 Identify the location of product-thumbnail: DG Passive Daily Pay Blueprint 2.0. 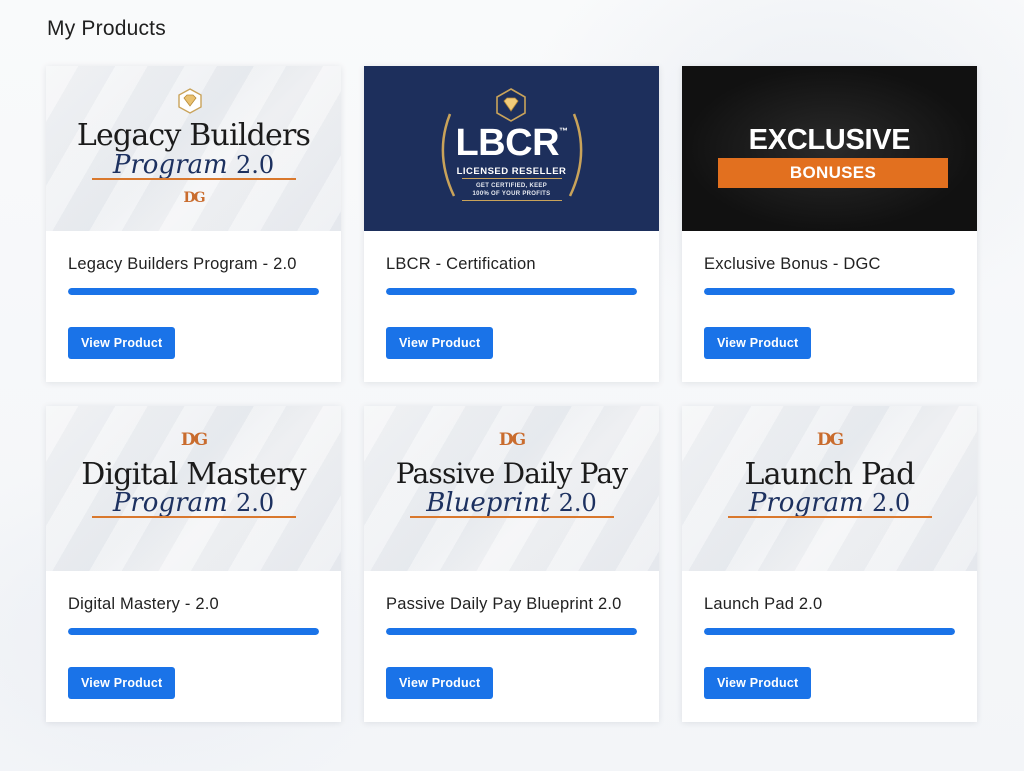
(511, 488).